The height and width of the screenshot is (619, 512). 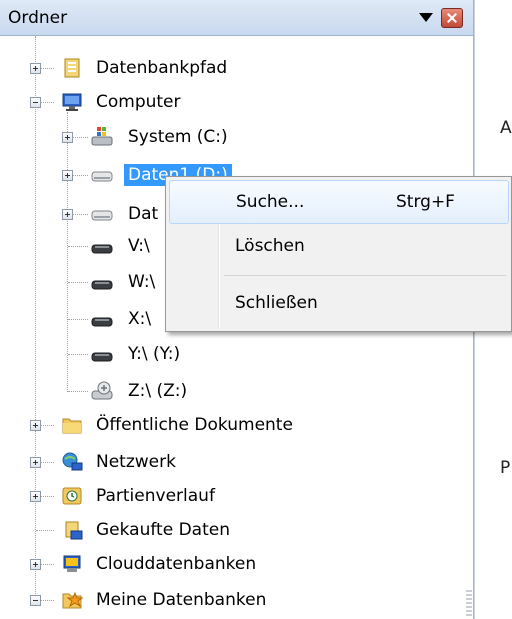 I want to click on shortcut-label: Strg+F, so click(x=425, y=202).